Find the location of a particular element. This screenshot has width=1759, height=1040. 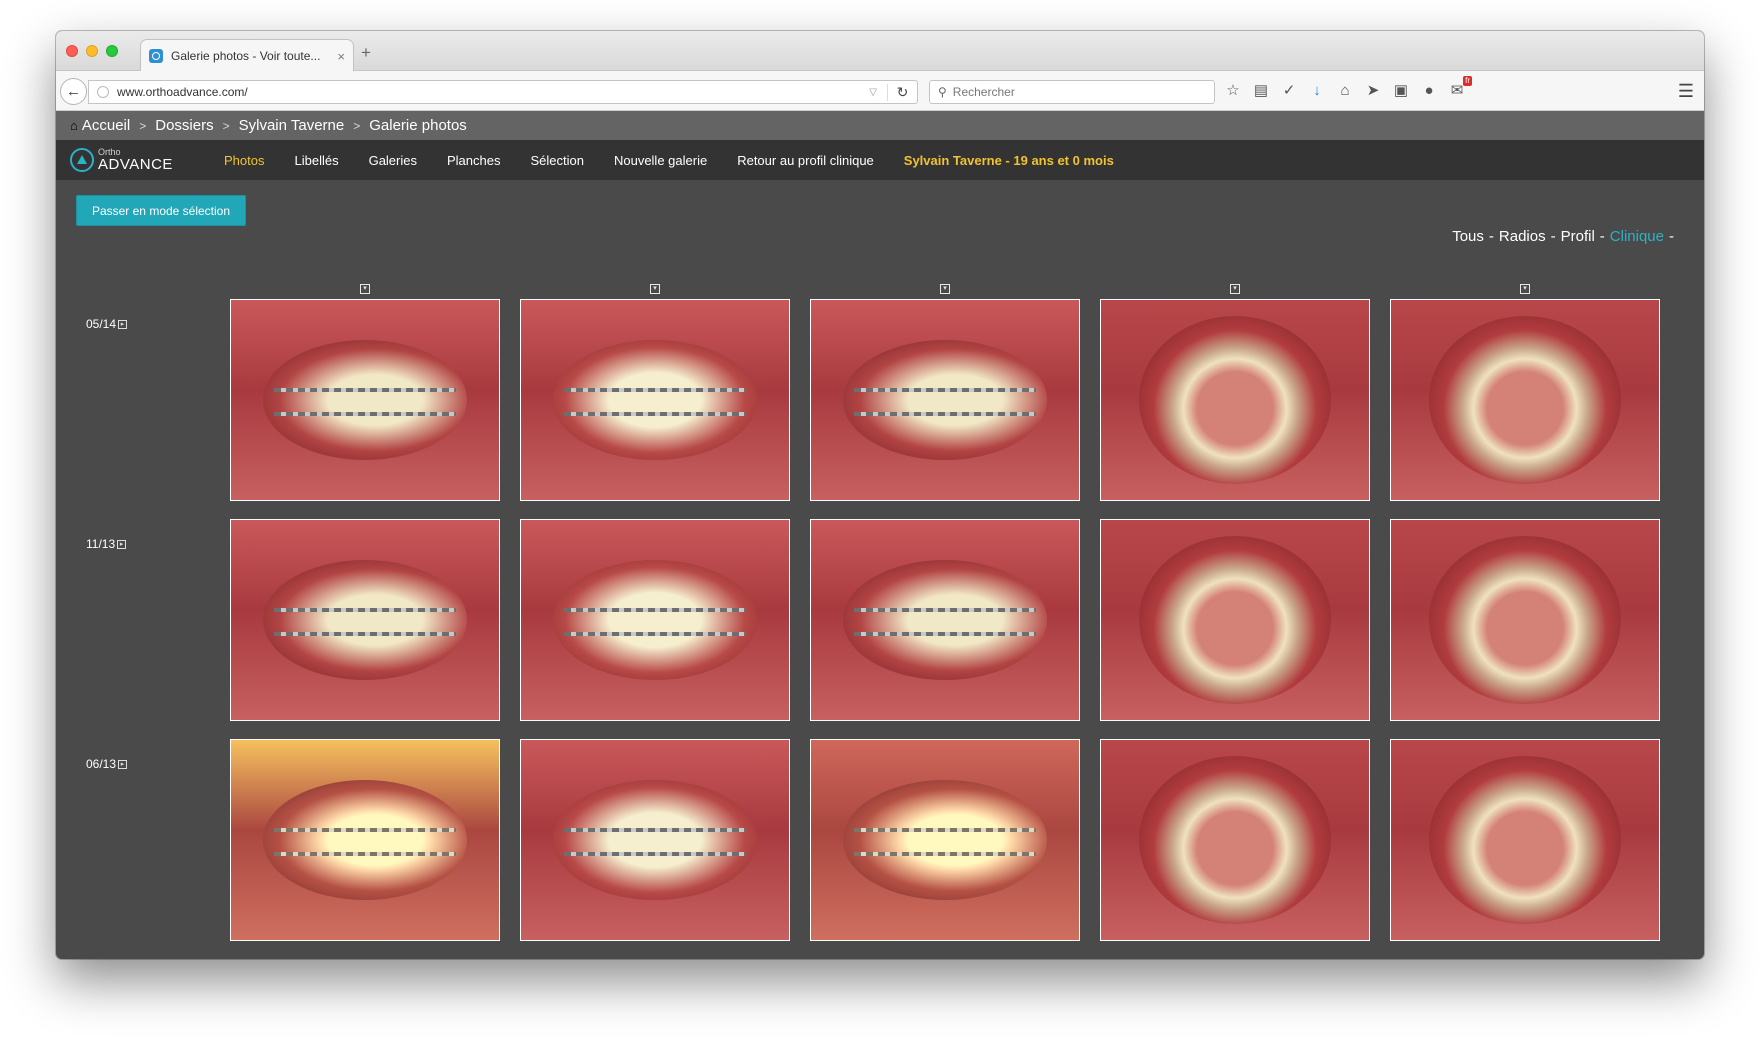

row-date-label: 05/14 ▸ is located at coordinates (107, 324).